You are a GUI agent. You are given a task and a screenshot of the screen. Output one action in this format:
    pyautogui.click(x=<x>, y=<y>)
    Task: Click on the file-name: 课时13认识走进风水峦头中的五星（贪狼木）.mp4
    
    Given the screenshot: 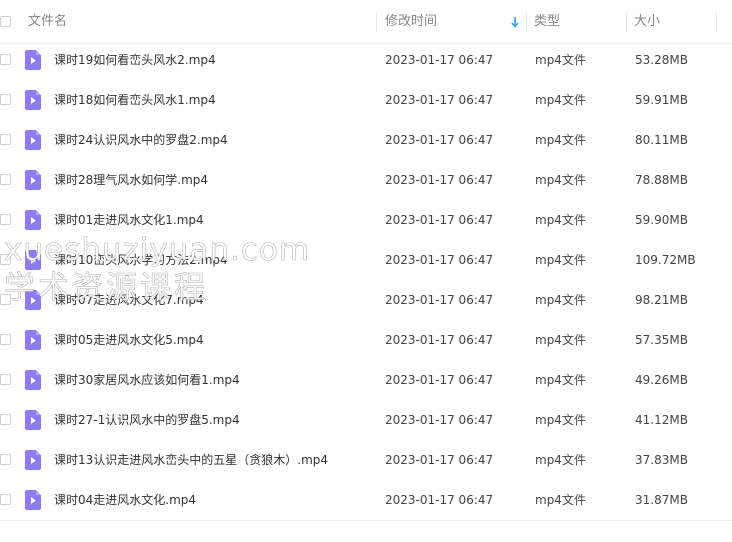 What is the action you would take?
    pyautogui.click(x=191, y=460)
    